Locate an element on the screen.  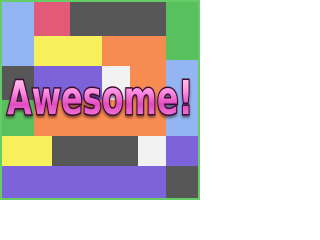
awesome-title-art: Awesome! is located at coordinates (100, 98).